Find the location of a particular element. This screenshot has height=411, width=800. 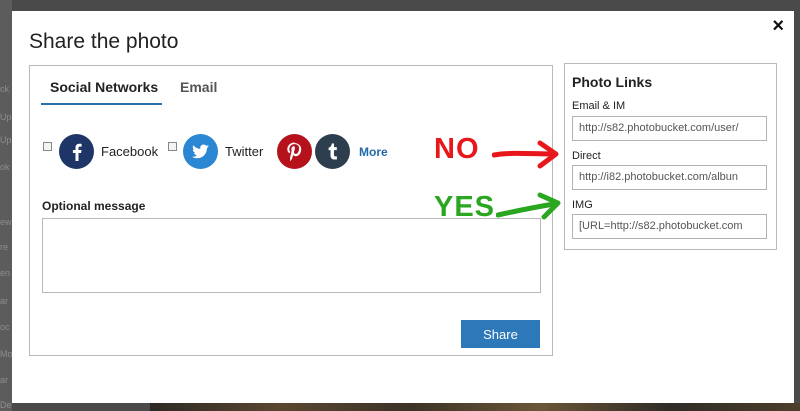

email-im-label: Email & IM is located at coordinates (599, 106).